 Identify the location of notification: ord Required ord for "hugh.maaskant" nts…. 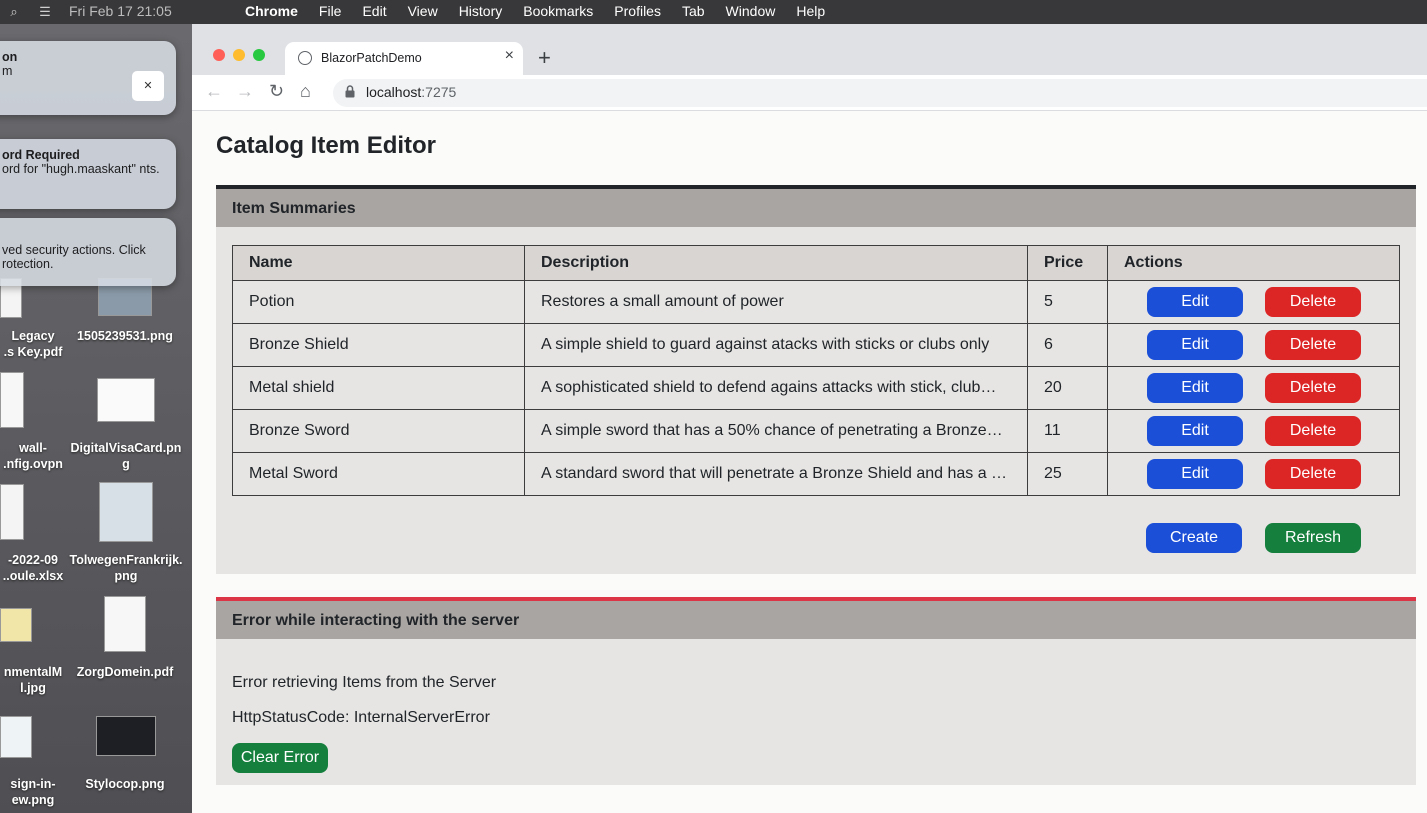
(88, 174).